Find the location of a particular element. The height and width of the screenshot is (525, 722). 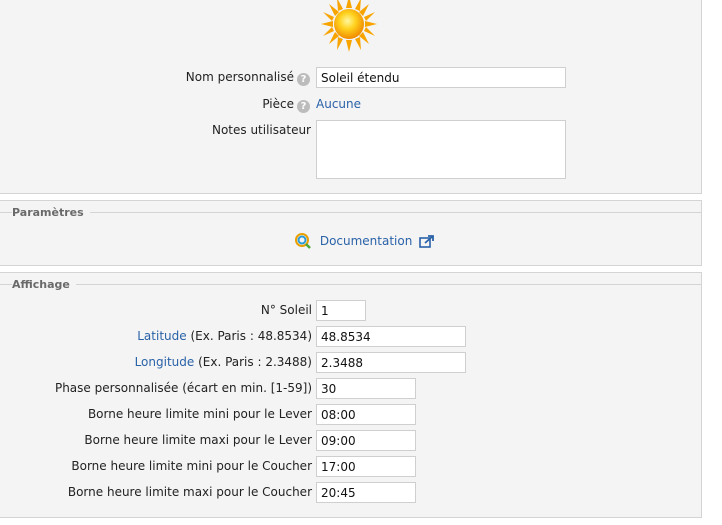

latitude-link: Latitude is located at coordinates (161, 336).